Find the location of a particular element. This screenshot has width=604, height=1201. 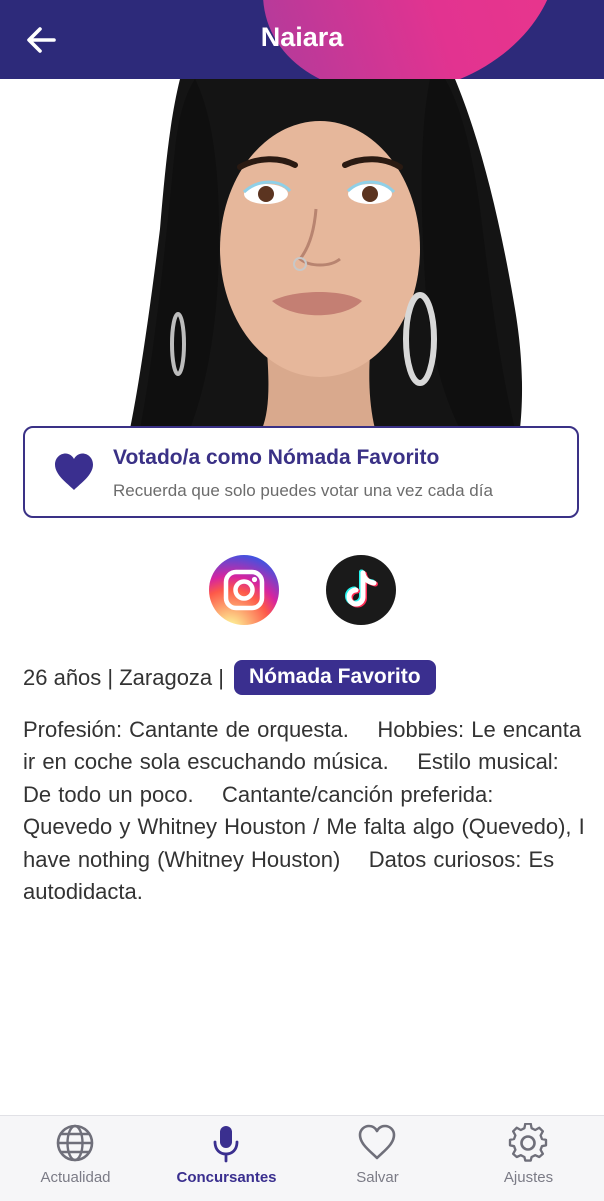

heart-icon is located at coordinates (377, 1142).